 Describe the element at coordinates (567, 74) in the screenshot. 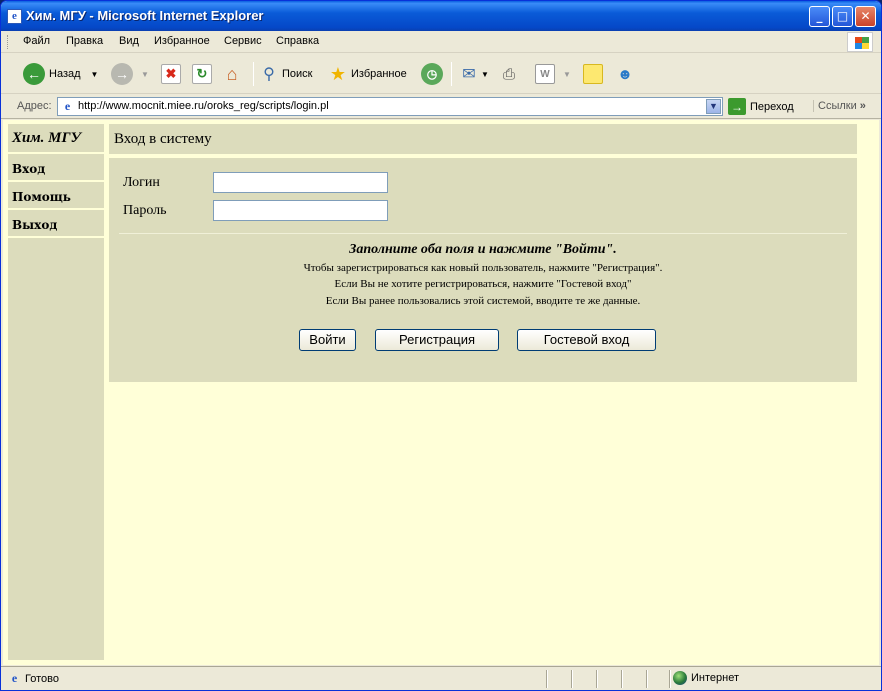

I see `edit-dropdown-icon: ▼` at that location.